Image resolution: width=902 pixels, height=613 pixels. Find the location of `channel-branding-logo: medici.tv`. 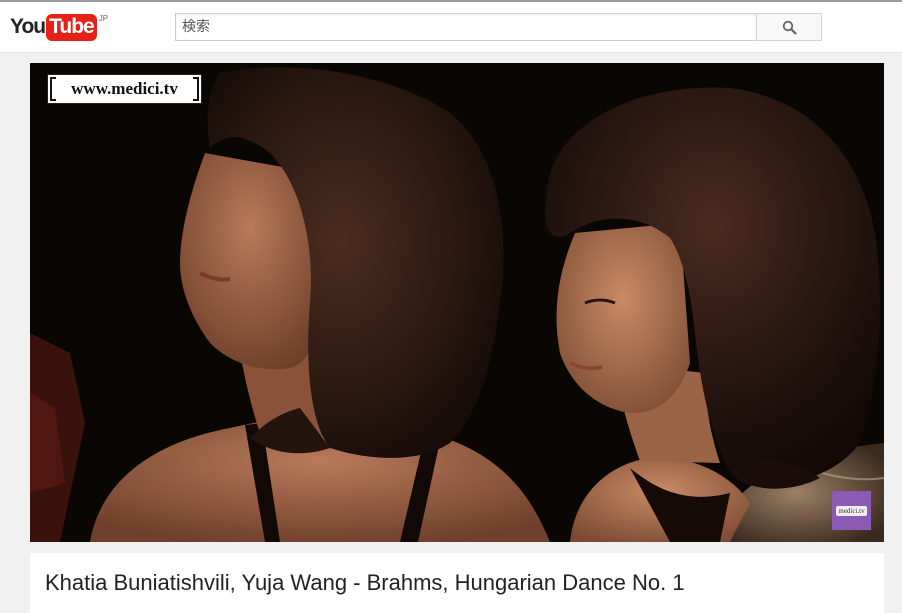

channel-branding-logo: medici.tv is located at coordinates (851, 510).